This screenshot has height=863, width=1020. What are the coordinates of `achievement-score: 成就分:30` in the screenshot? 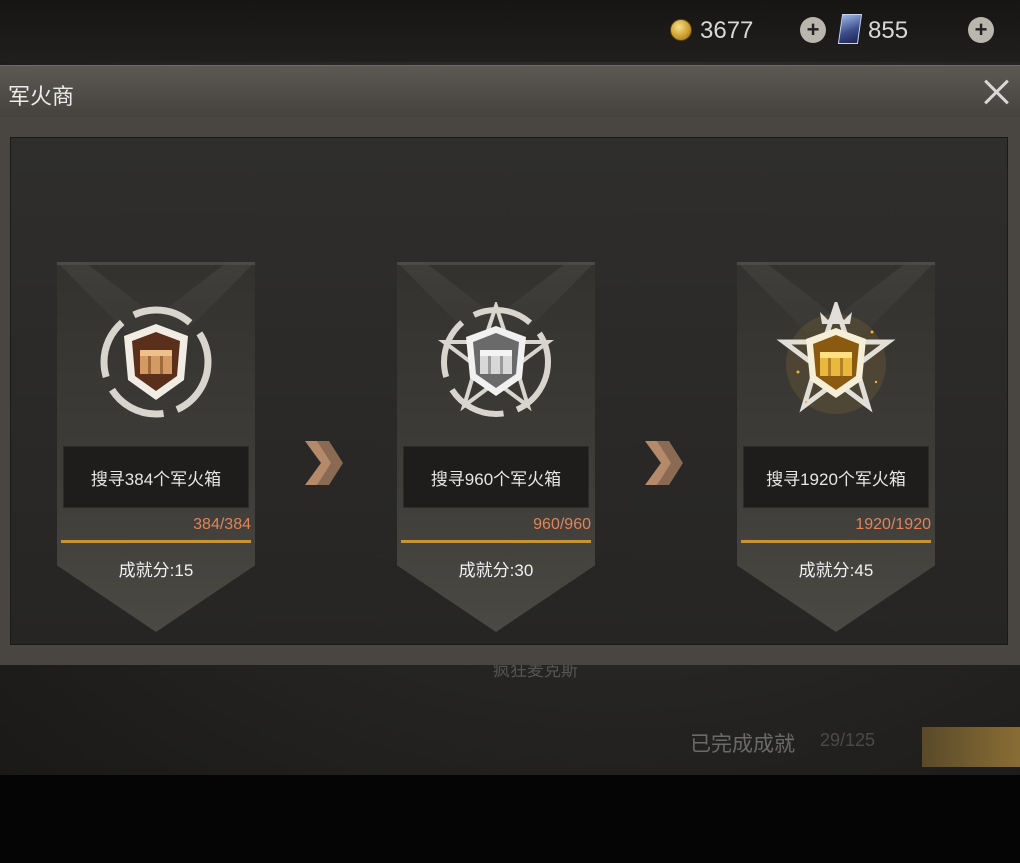 It's located at (496, 570).